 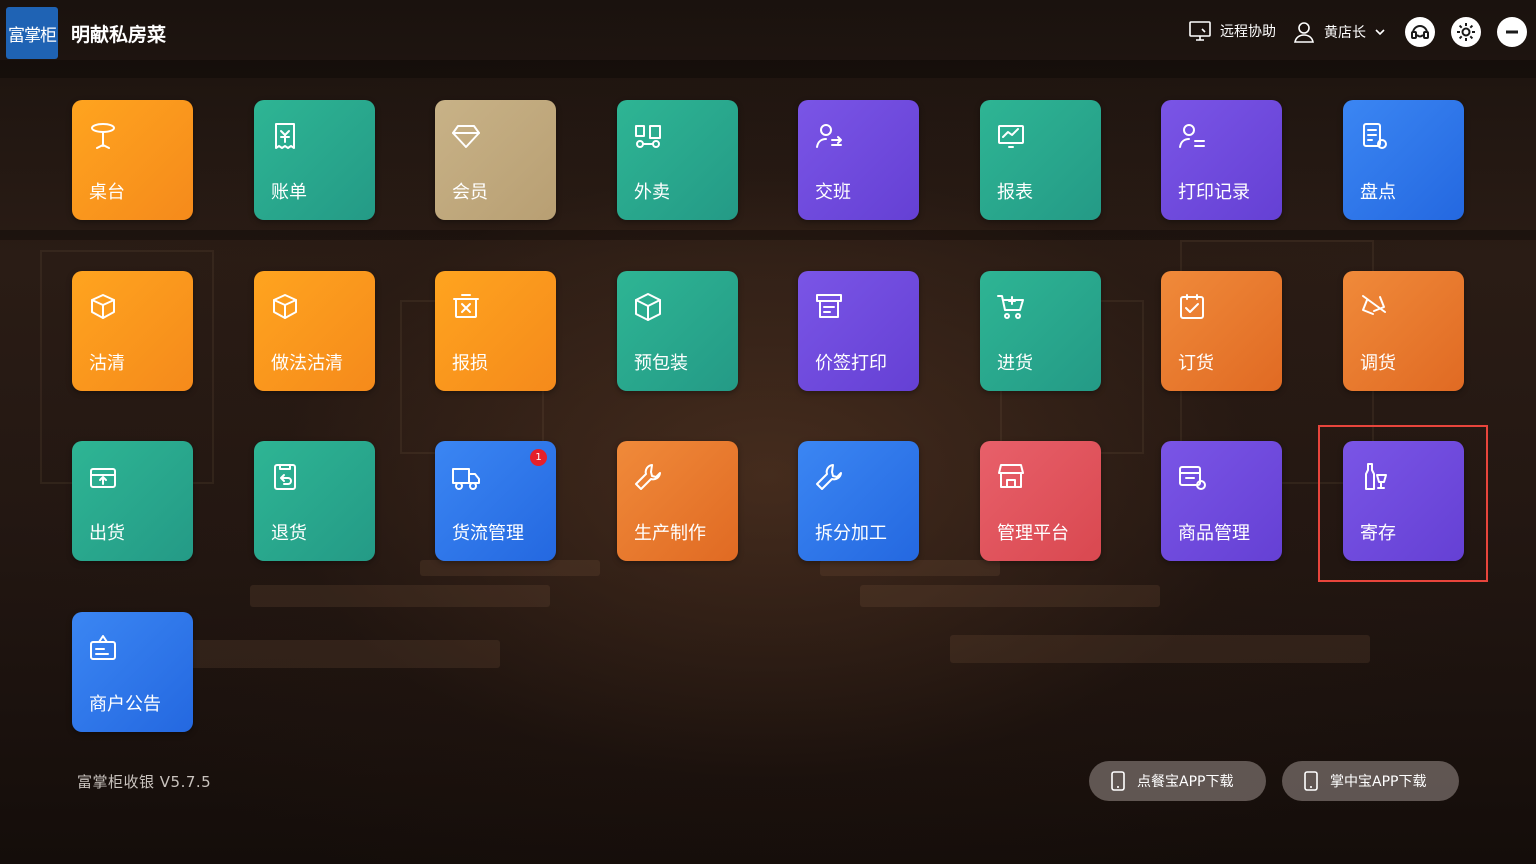 What do you see at coordinates (107, 192) in the screenshot?
I see `tile-label: 桌台` at bounding box center [107, 192].